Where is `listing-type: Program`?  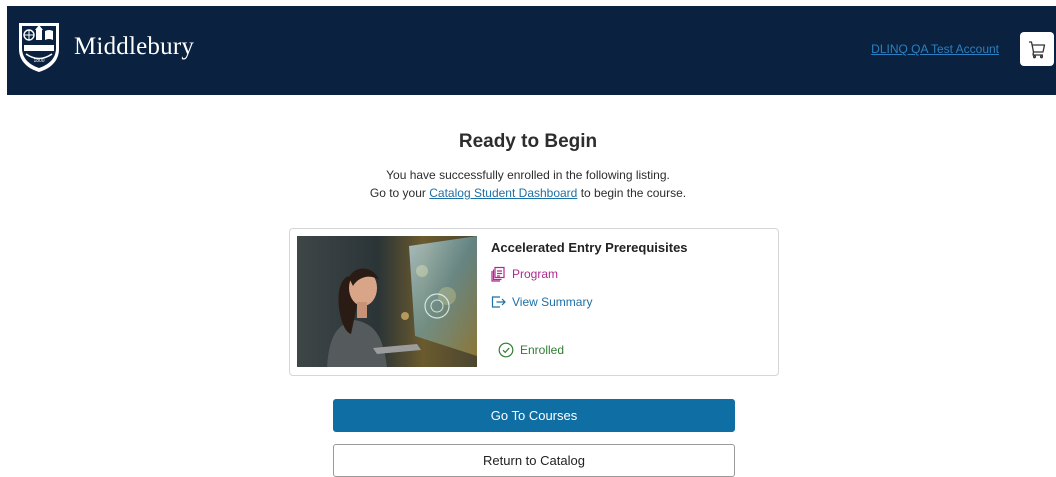
listing-type: Program is located at coordinates (524, 274).